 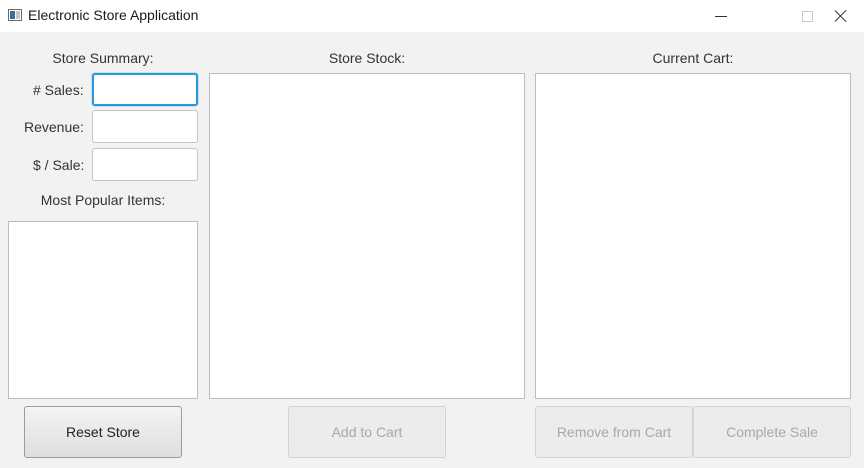 What do you see at coordinates (15, 15) in the screenshot?
I see `app-window-icon` at bounding box center [15, 15].